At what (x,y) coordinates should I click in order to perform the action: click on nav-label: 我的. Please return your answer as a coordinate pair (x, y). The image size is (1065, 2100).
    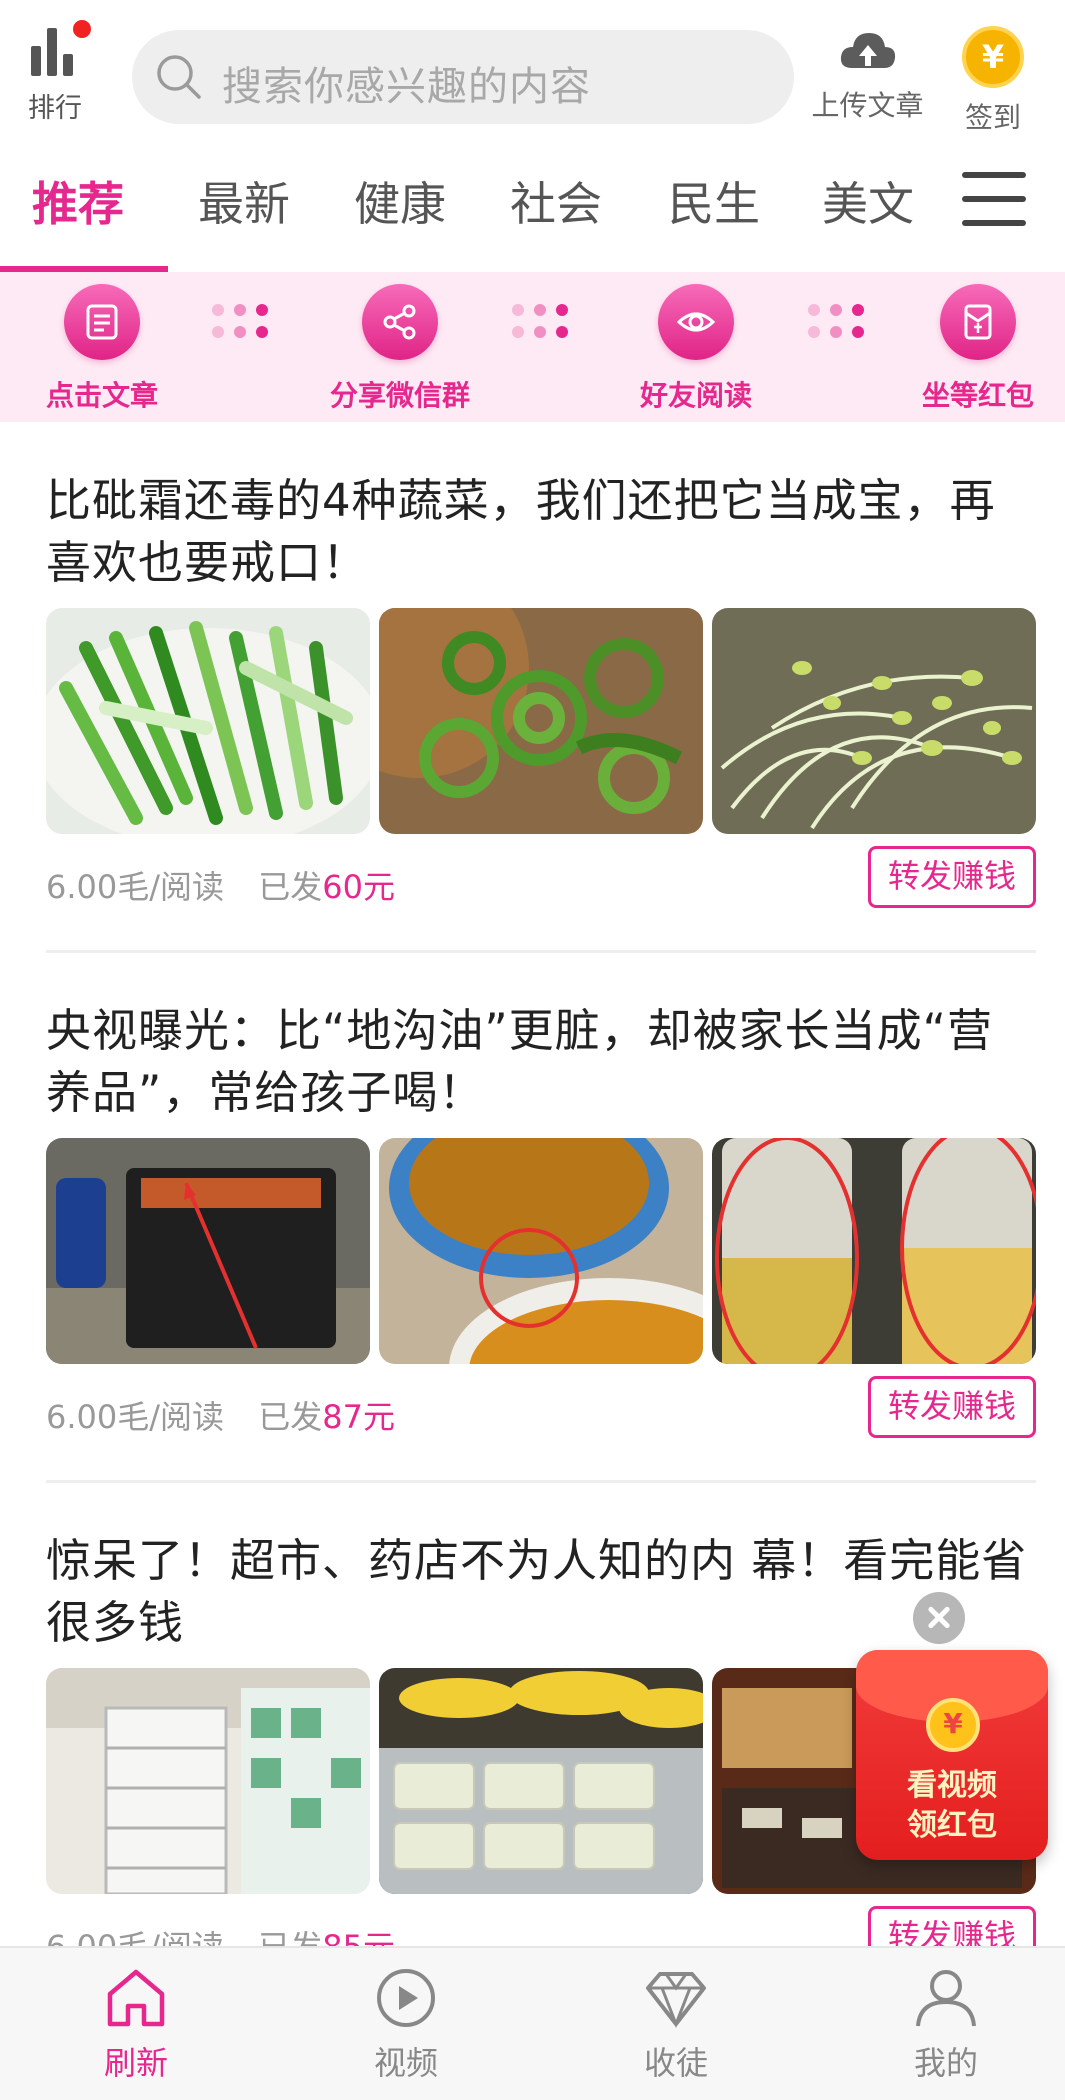
    Looking at the image, I should click on (945, 2063).